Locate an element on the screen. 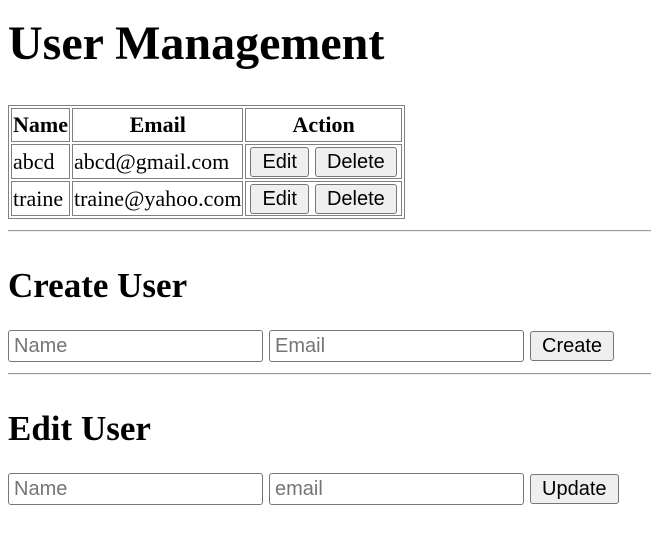  create-button: Create is located at coordinates (572, 346).